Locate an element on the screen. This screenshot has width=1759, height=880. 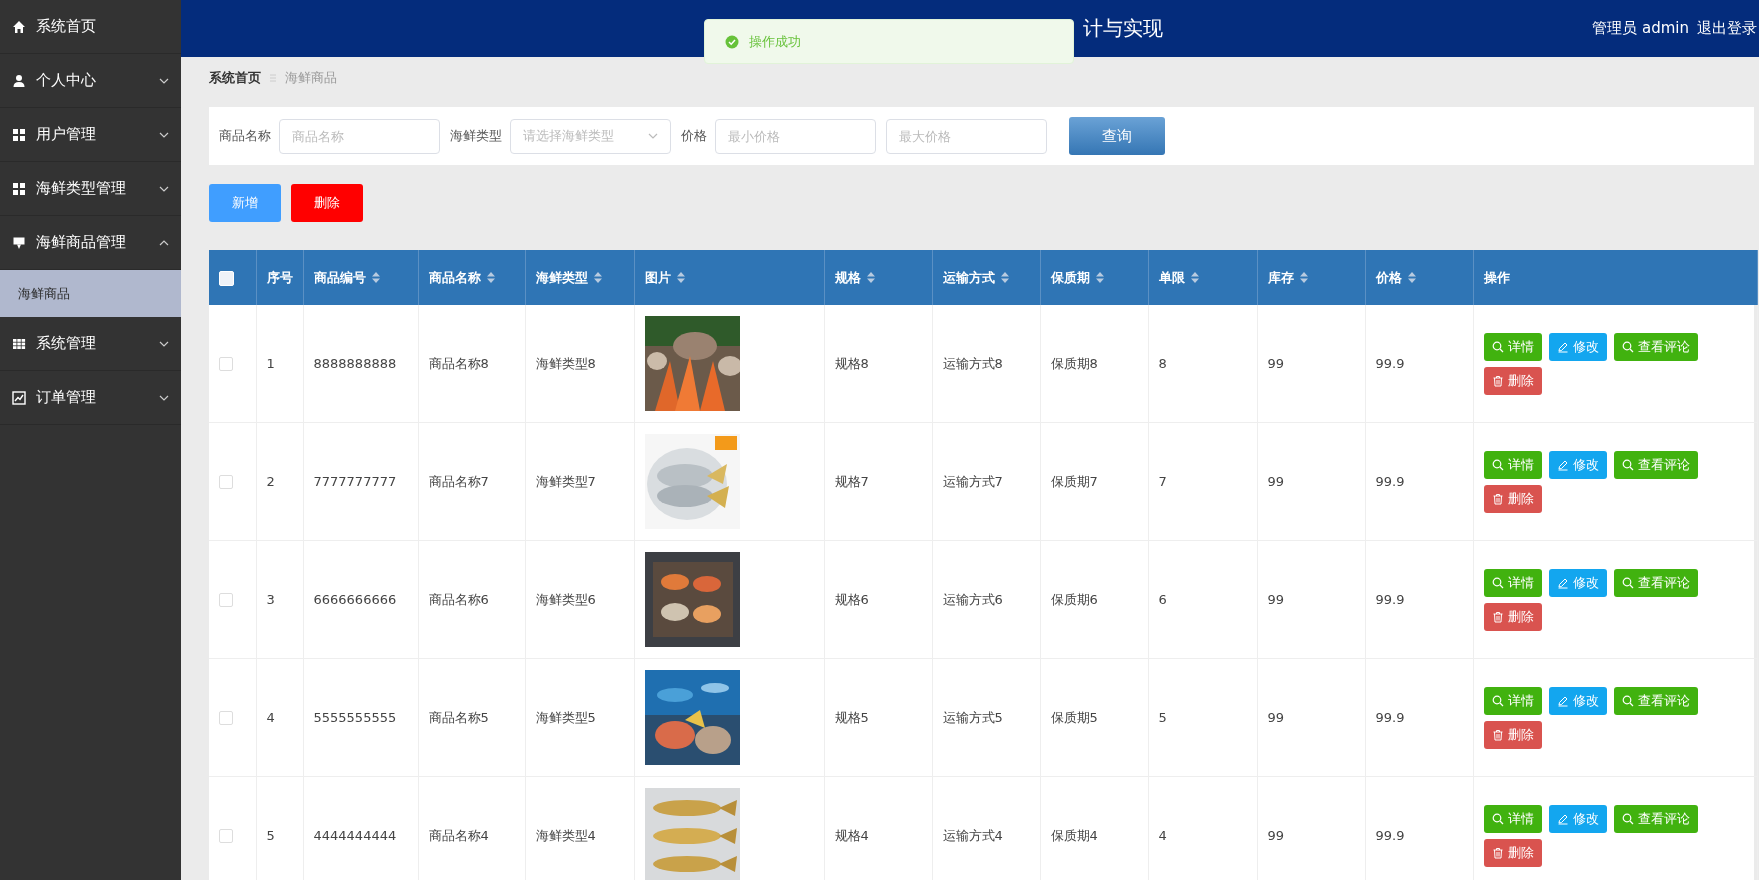
input-field: 最小价格 is located at coordinates (795, 136).